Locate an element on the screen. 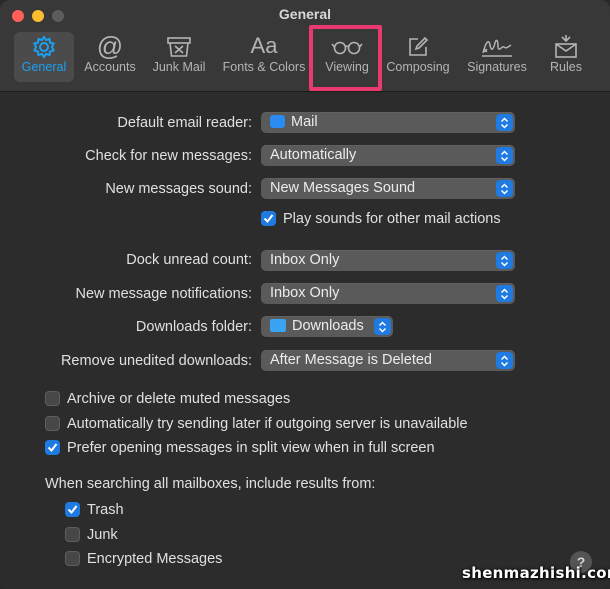 The height and width of the screenshot is (589, 610). search-encrypted-checkbox is located at coordinates (72, 558).